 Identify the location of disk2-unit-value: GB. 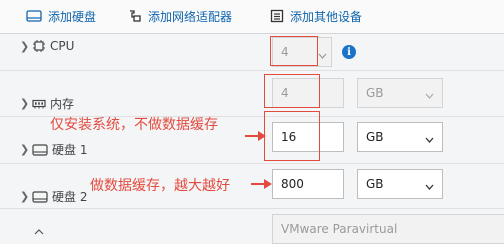
(375, 184).